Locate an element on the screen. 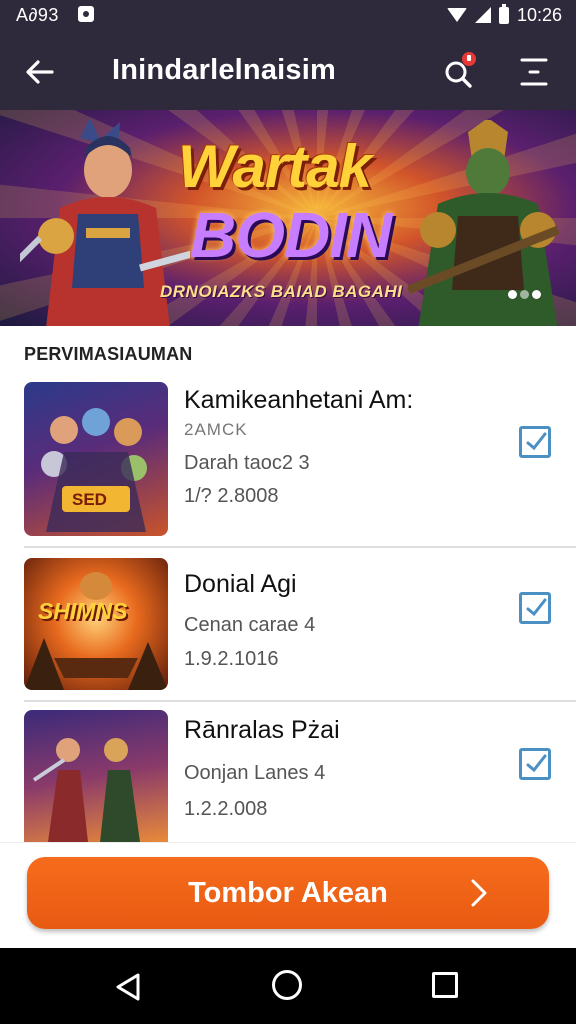 The height and width of the screenshot is (1024, 576). list-item: Rānralas Pżai Oonjan Lanes 4 1.2.2.008 is located at coordinates (288, 772).